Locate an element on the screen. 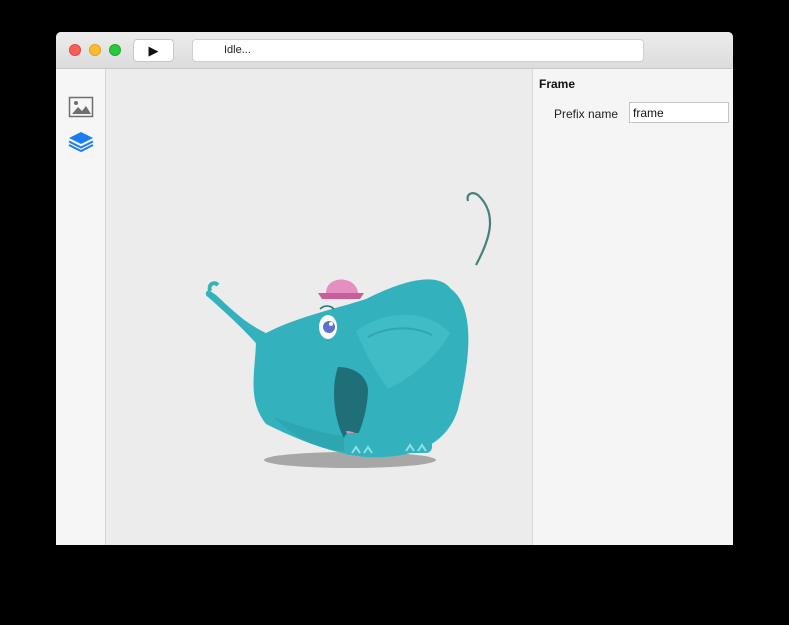 The image size is (789, 625). play-button: ▶ is located at coordinates (153, 50).